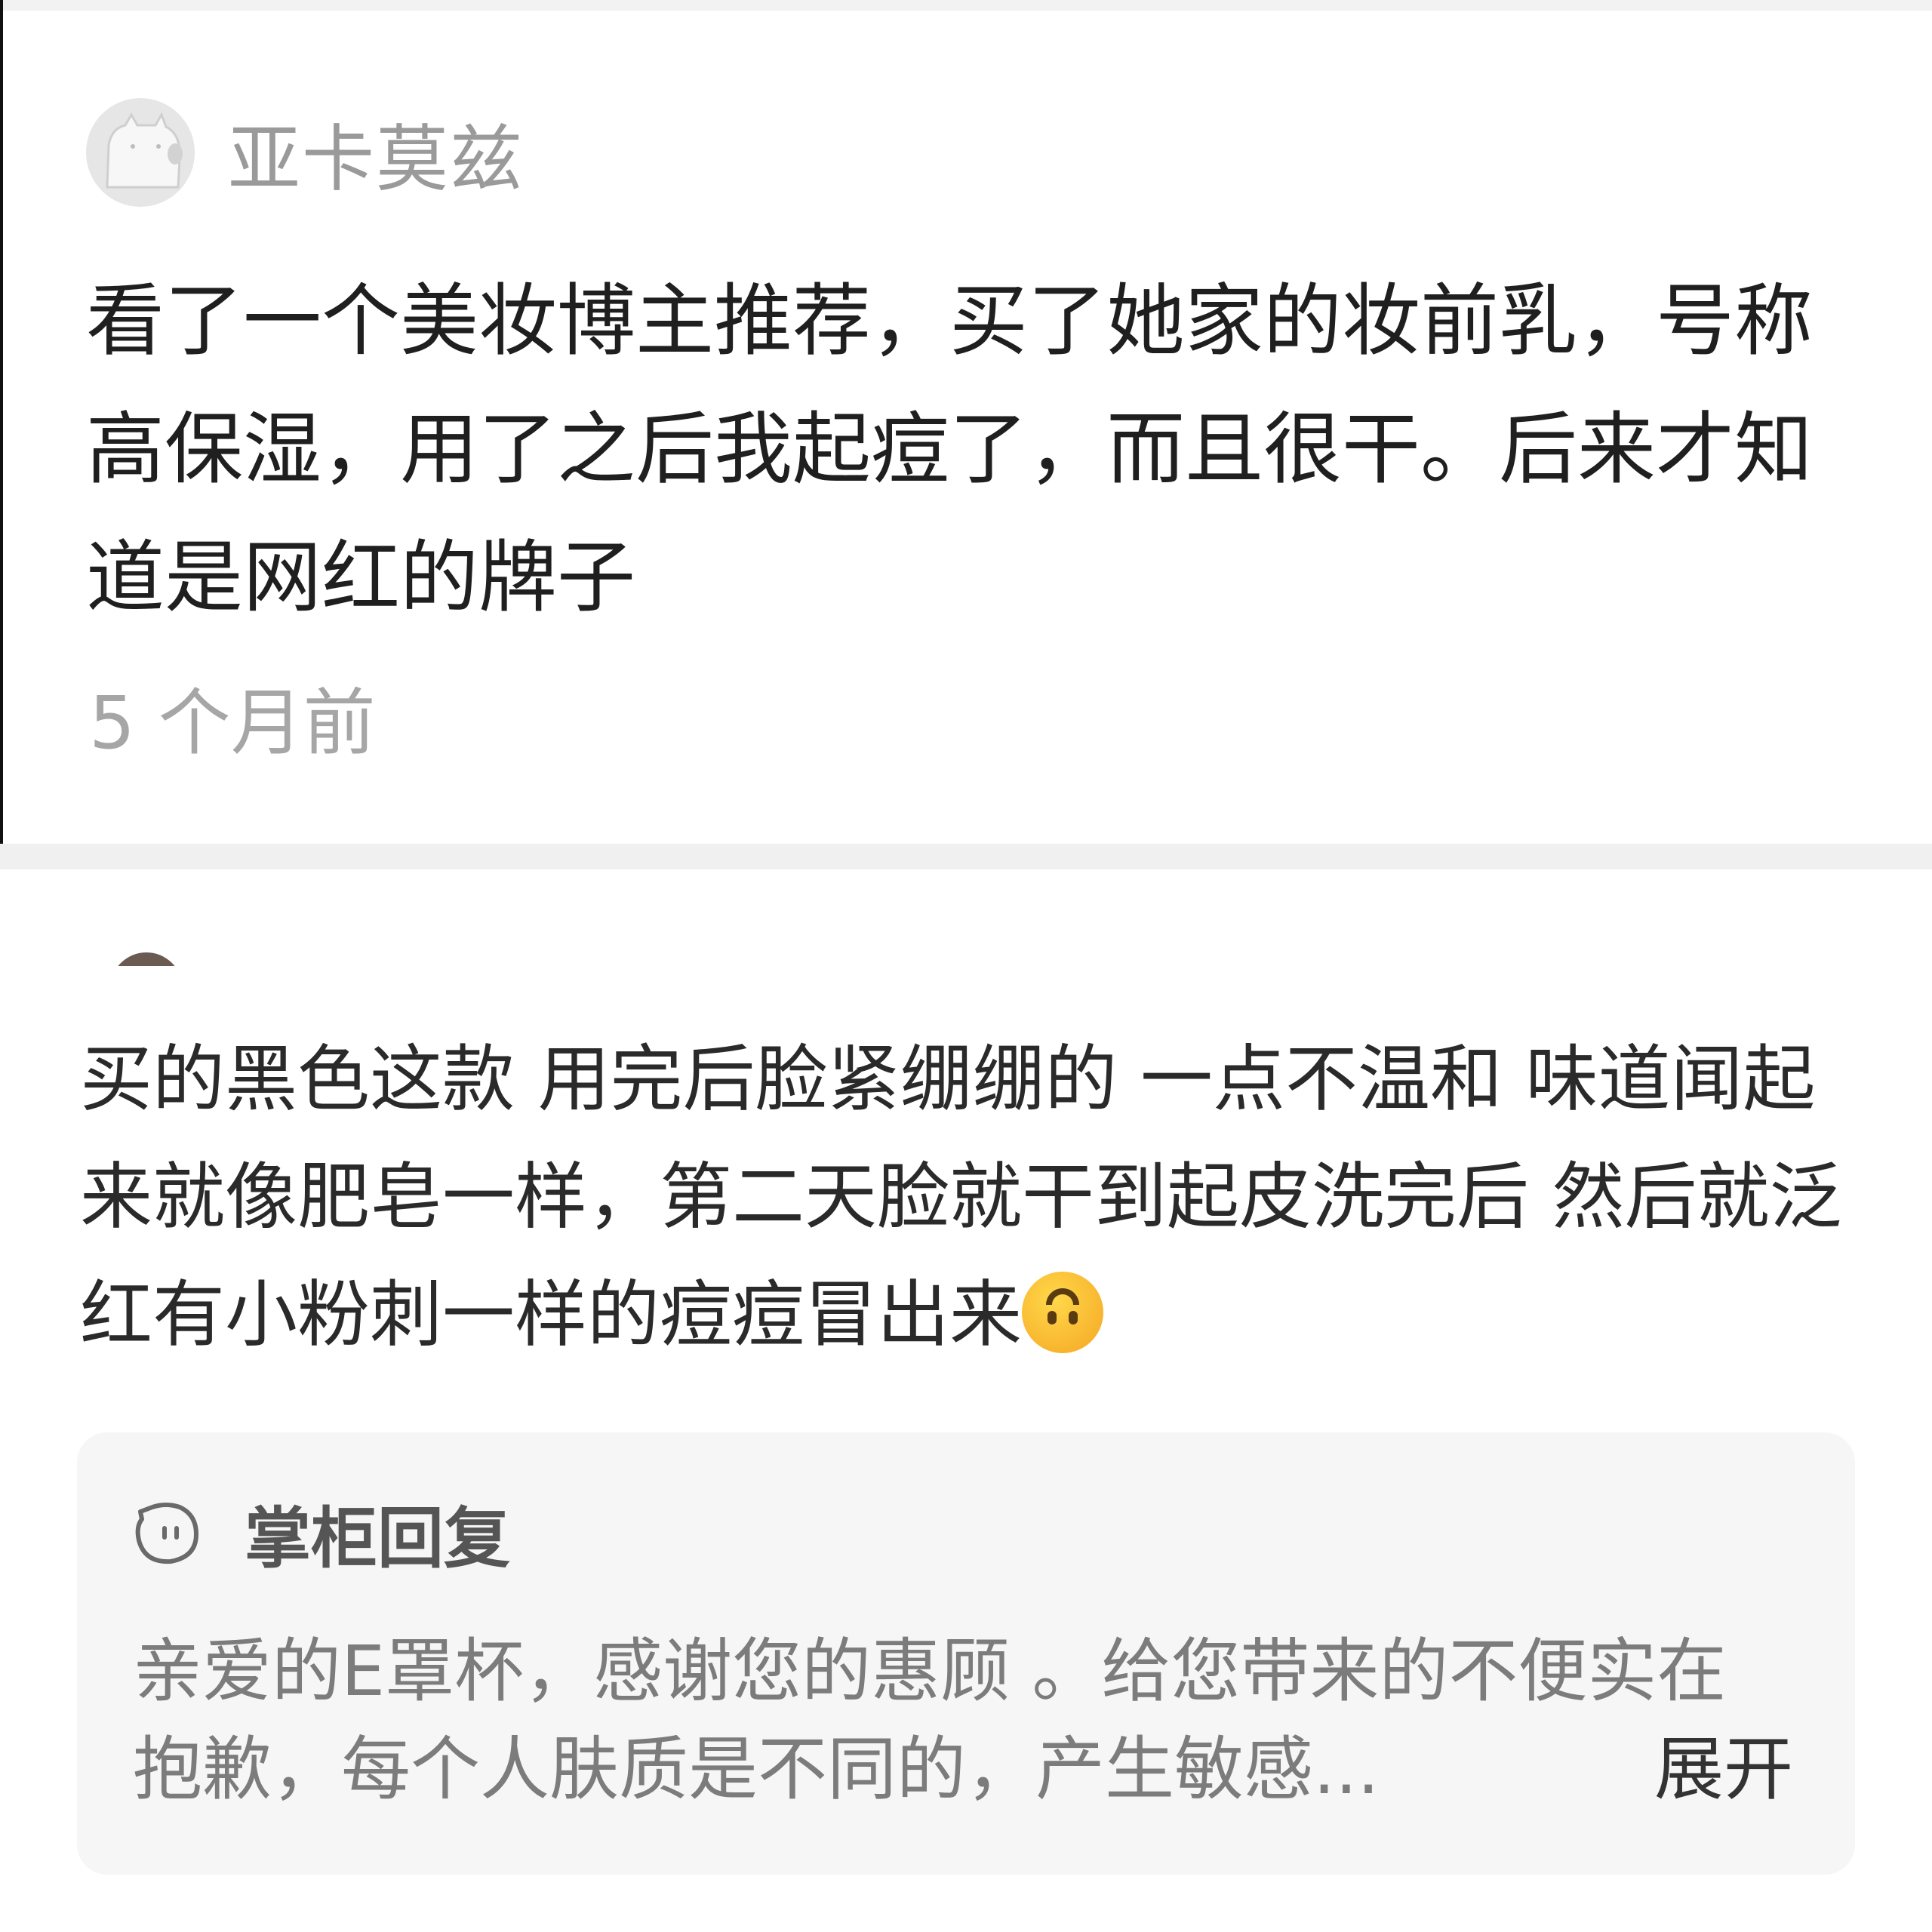  I want to click on shopkeeper-smile-icon, so click(166, 1533).